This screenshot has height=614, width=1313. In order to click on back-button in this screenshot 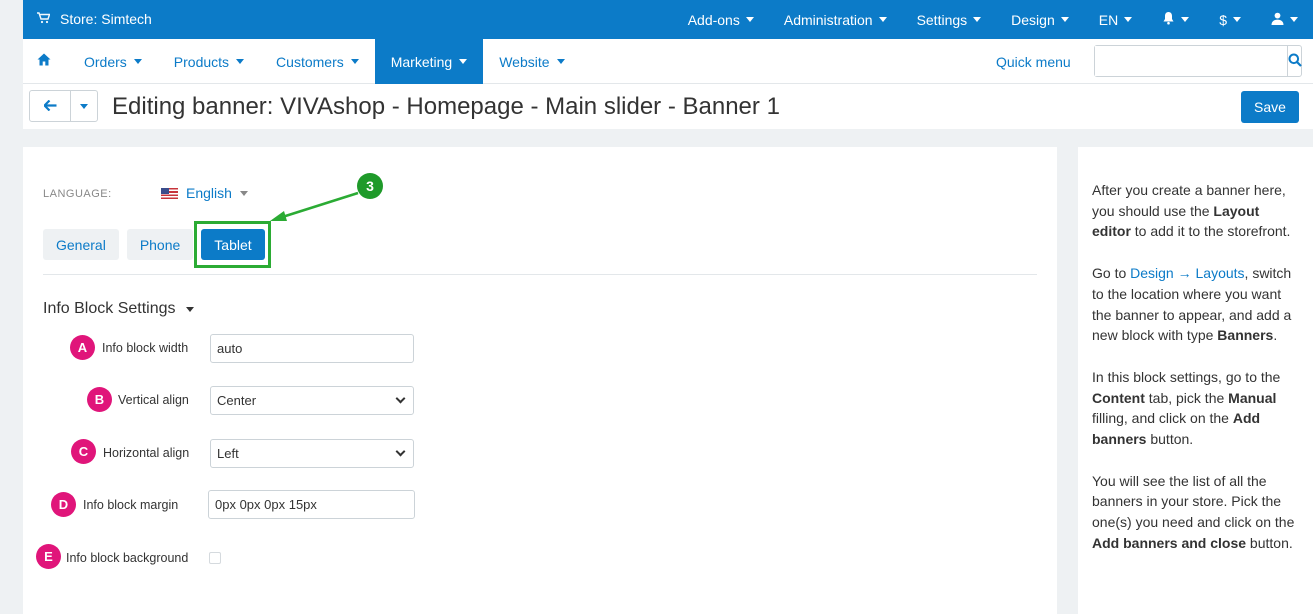, I will do `click(50, 106)`.